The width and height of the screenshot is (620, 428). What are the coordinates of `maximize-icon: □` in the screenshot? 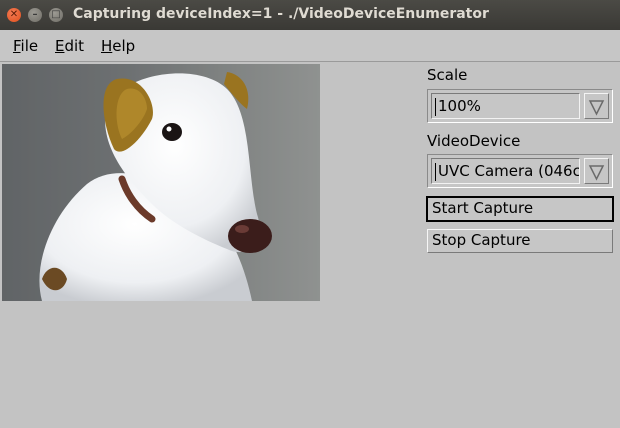 It's located at (56, 14).